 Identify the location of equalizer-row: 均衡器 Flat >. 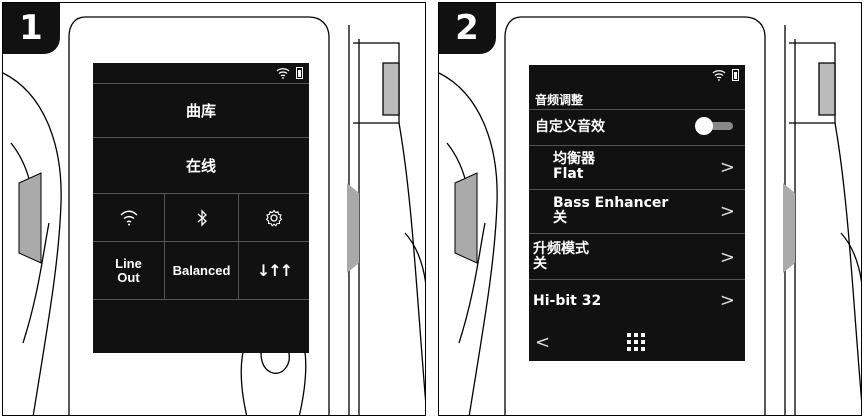
(637, 167).